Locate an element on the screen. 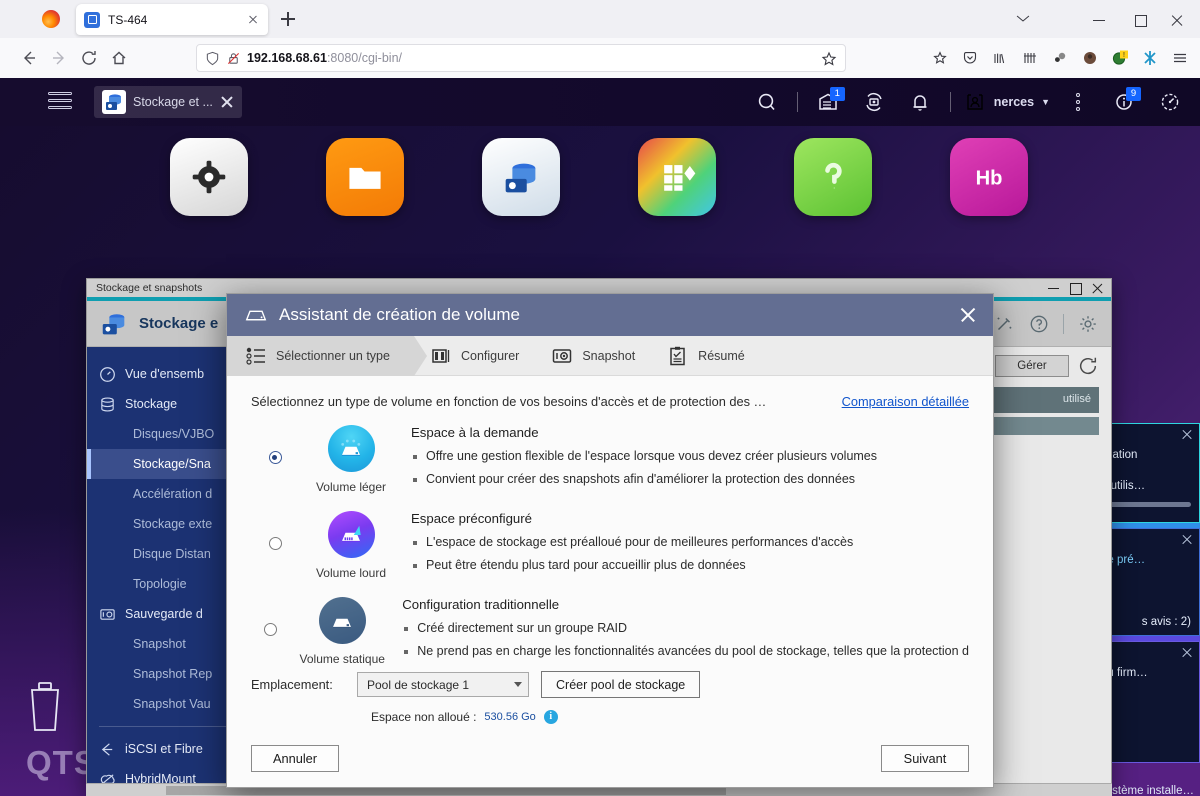 The image size is (1200, 796). wizard-step-label: Sélectionner un type is located at coordinates (333, 355).